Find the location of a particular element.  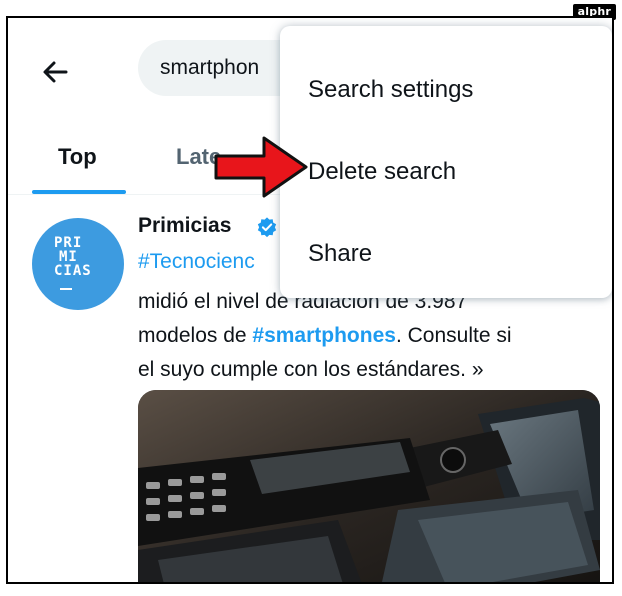

tweet-author: Primicias is located at coordinates (184, 226).